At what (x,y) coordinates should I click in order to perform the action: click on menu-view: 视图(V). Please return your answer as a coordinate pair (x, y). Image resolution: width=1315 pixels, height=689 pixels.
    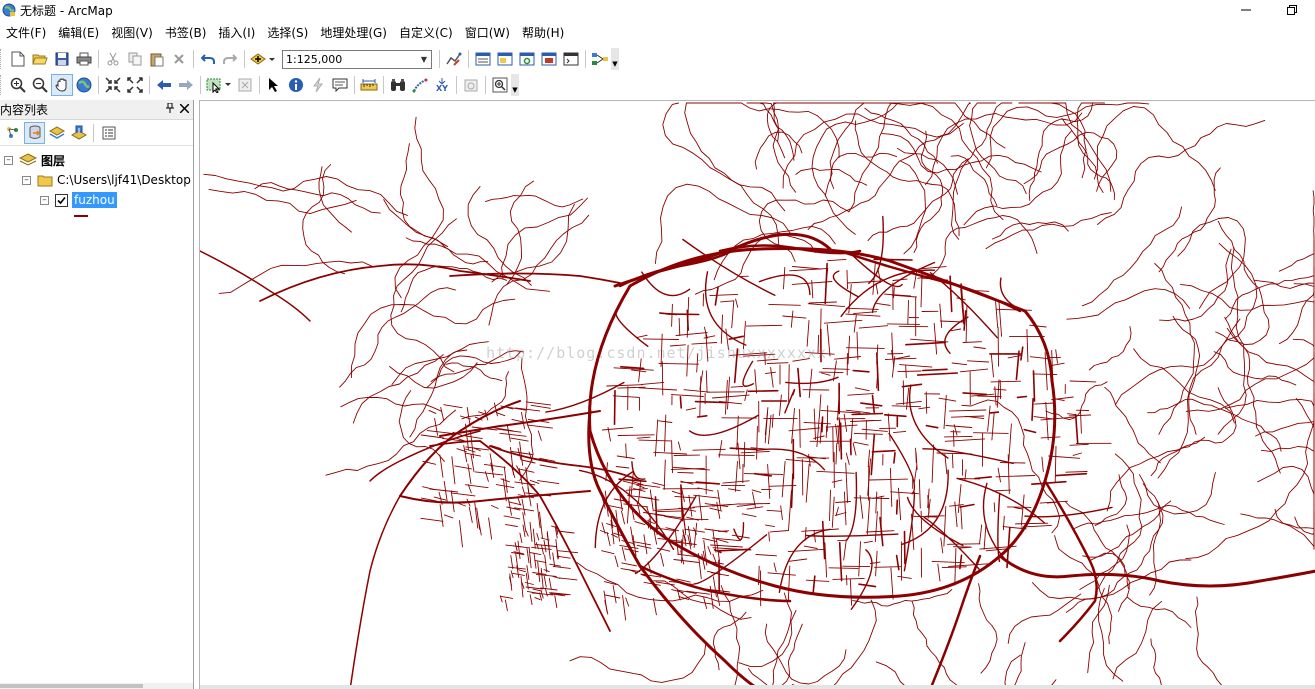
    Looking at the image, I should click on (132, 33).